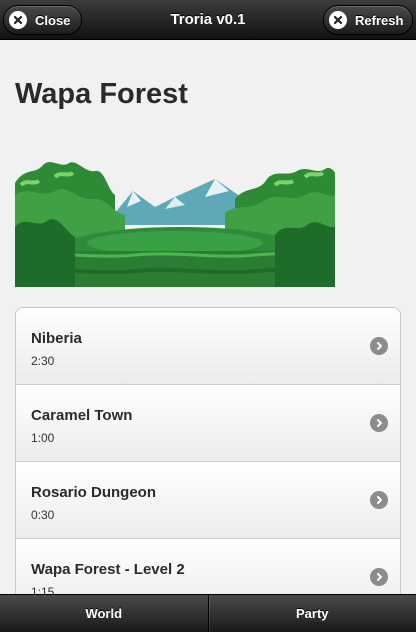 Image resolution: width=416 pixels, height=632 pixels. Describe the element at coordinates (104, 613) in the screenshot. I see `tab-world: World` at that location.